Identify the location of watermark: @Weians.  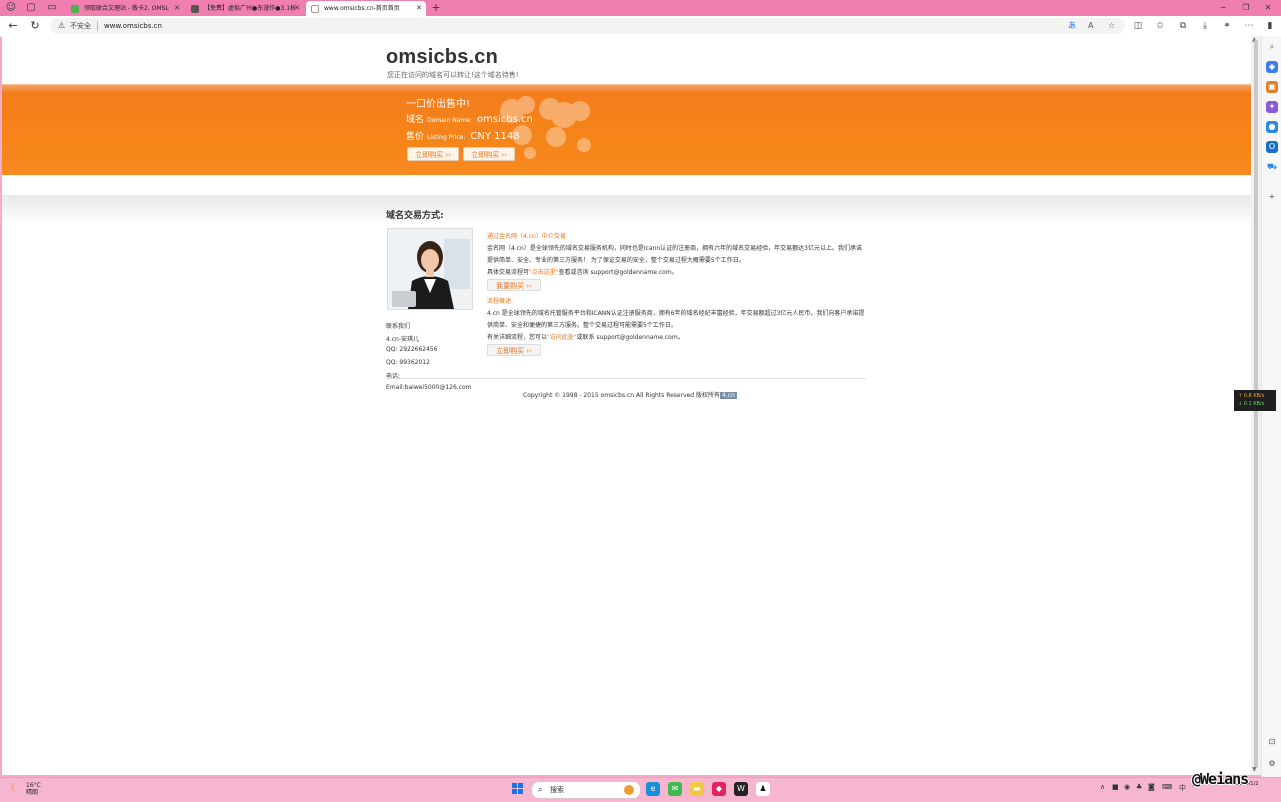
(1220, 779).